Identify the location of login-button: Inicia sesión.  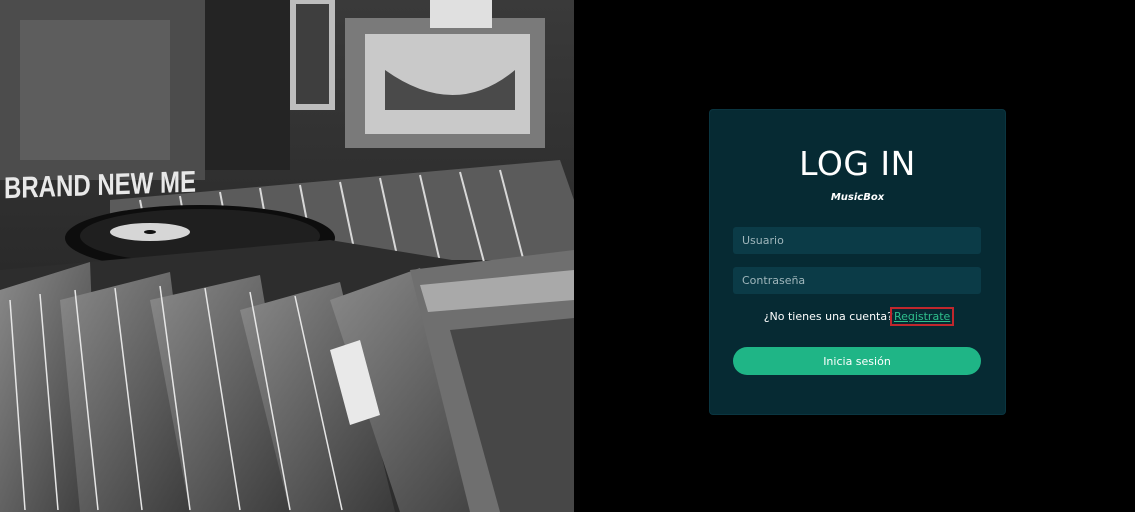
(857, 361).